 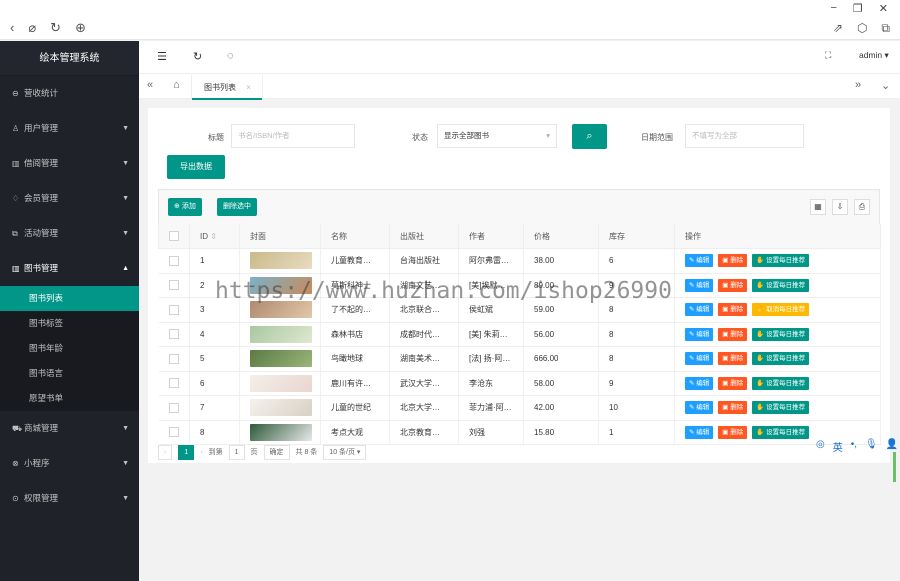 What do you see at coordinates (176, 85) in the screenshot?
I see `home-icon: ⌂` at bounding box center [176, 85].